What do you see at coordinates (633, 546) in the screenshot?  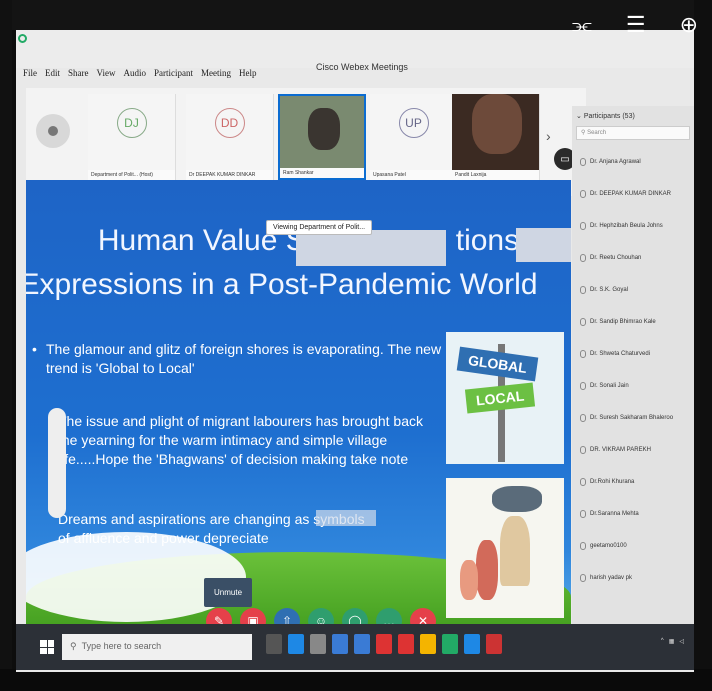 I see `list-item: geetamo0100` at bounding box center [633, 546].